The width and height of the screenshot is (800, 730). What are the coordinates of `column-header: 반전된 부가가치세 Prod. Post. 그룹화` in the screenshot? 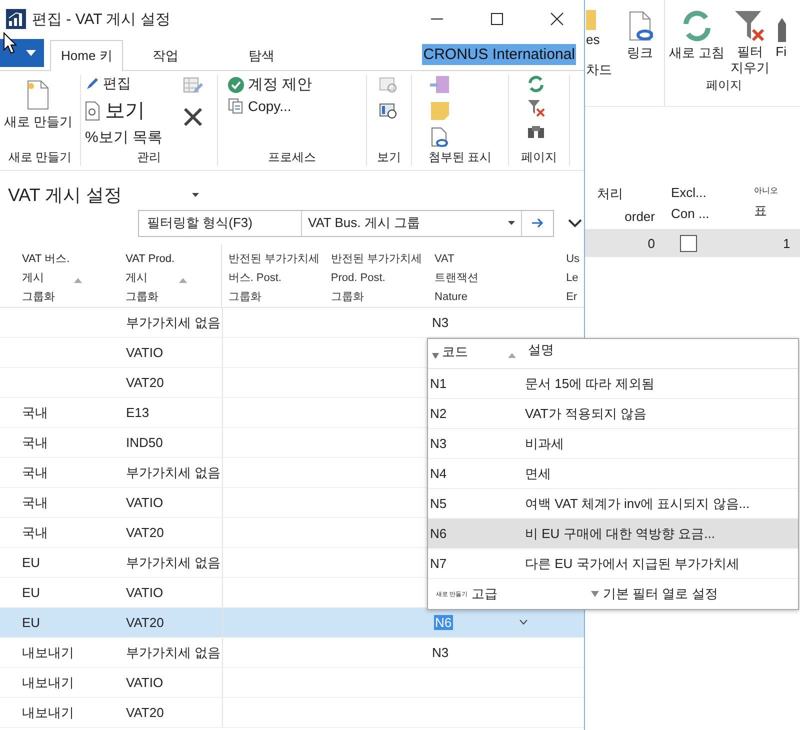 It's located at (376, 277).